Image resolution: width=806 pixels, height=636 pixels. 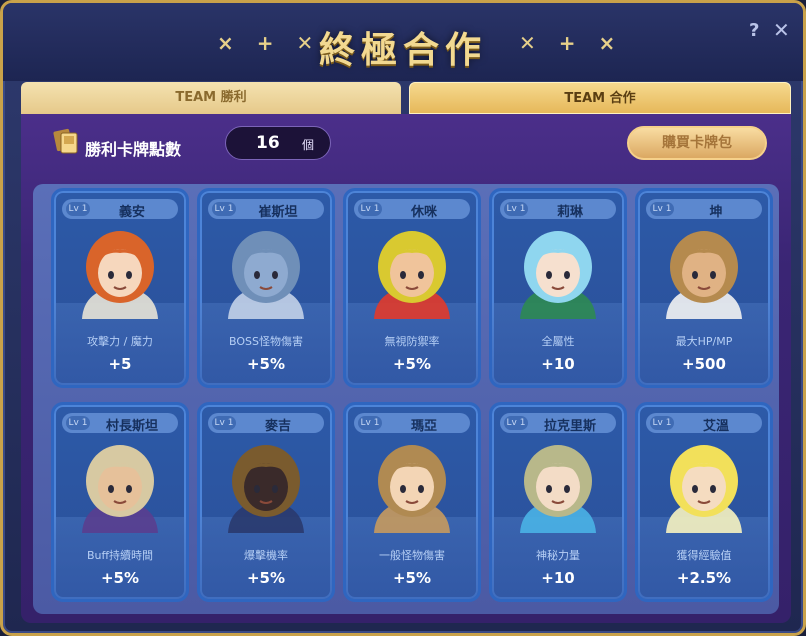 What do you see at coordinates (558, 341) in the screenshot?
I see `card-stat-name: 全屬性` at bounding box center [558, 341].